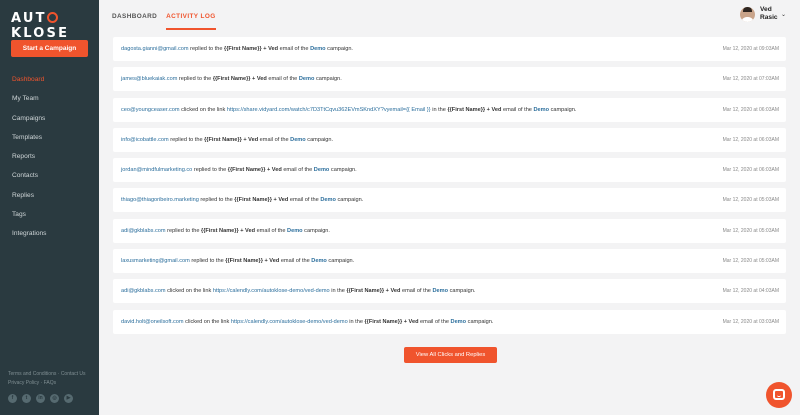 The image size is (800, 415). Describe the element at coordinates (750, 49) in the screenshot. I see `activity-timestamp: Mar 12, 2020 at 09:03AM` at that location.